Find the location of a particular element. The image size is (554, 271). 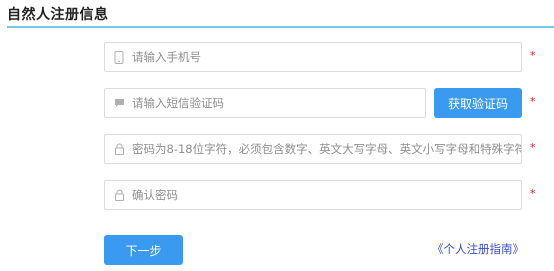

phone-field is located at coordinates (313, 57).